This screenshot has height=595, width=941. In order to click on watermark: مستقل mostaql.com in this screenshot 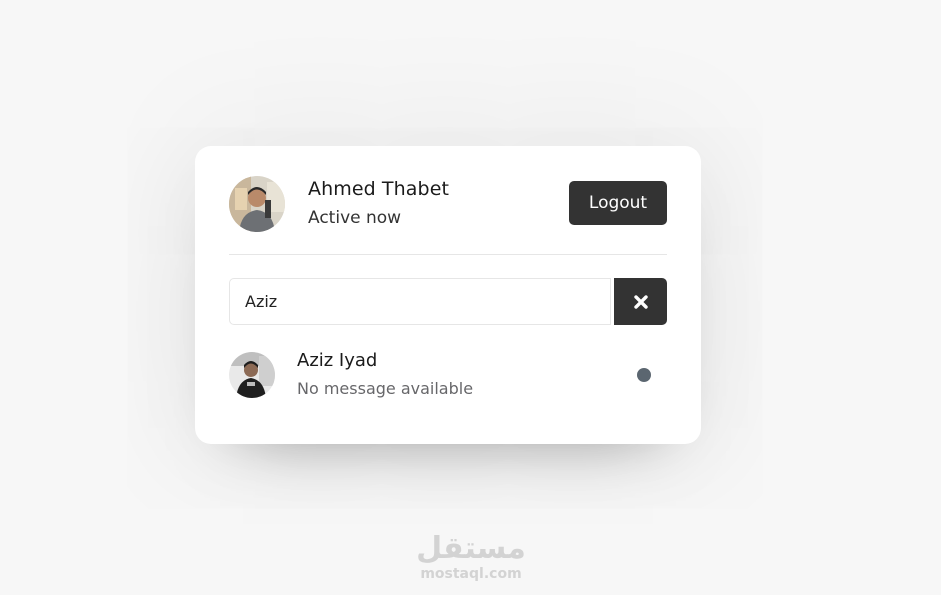, I will do `click(471, 557)`.